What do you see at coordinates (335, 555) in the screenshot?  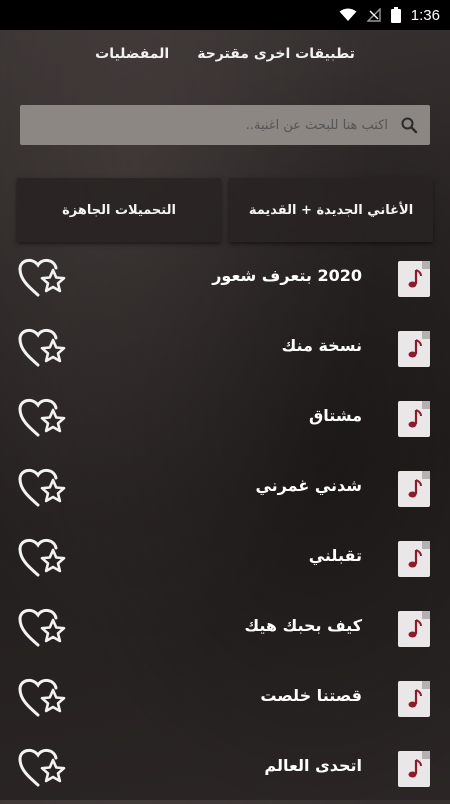 I see `song-title: تقبلني` at bounding box center [335, 555].